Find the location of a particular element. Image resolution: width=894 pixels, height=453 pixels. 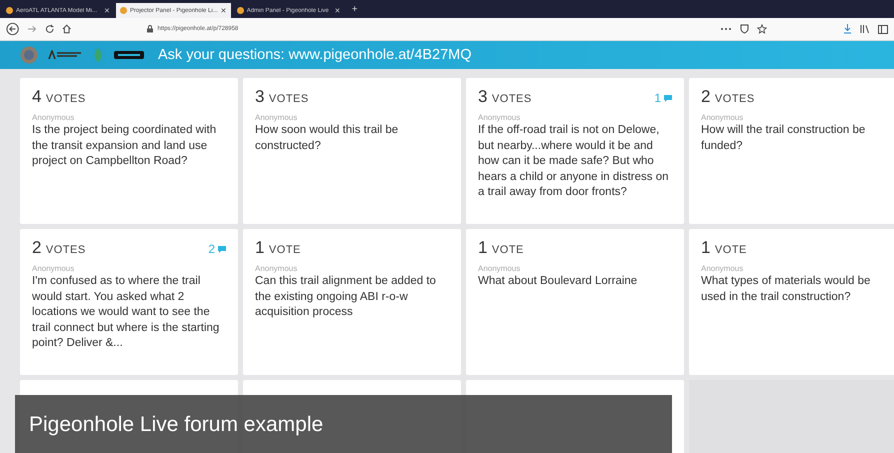

comment-count: 2 is located at coordinates (217, 249).